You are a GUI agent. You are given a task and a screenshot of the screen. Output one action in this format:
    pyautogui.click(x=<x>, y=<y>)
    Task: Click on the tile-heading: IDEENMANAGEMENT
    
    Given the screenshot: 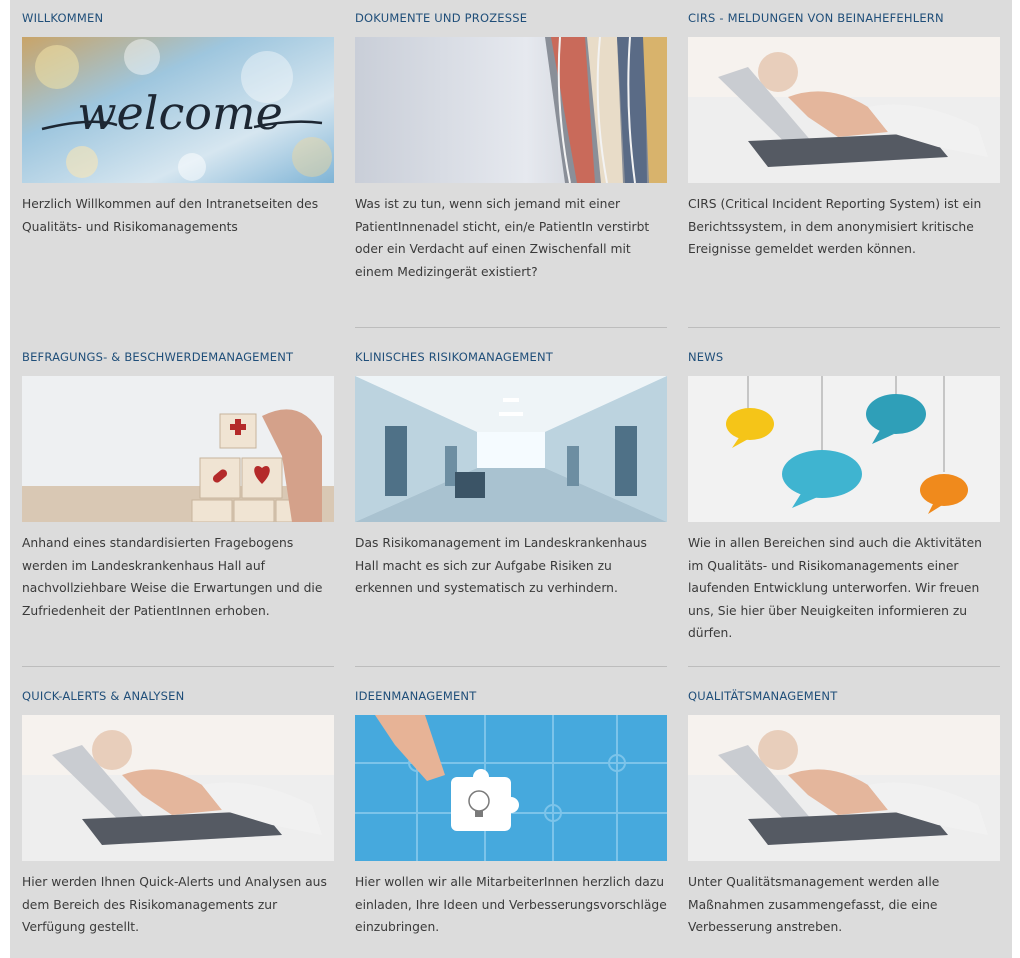 What is the action you would take?
    pyautogui.click(x=415, y=696)
    